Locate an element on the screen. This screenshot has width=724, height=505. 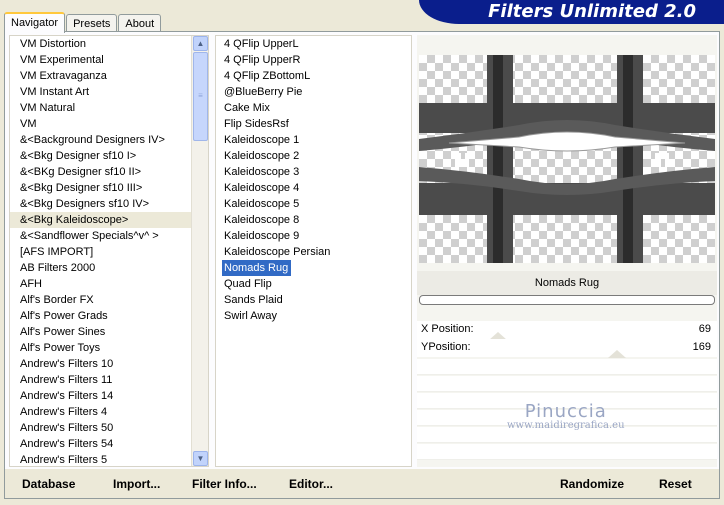
database-button: Database is located at coordinates (48, 484).